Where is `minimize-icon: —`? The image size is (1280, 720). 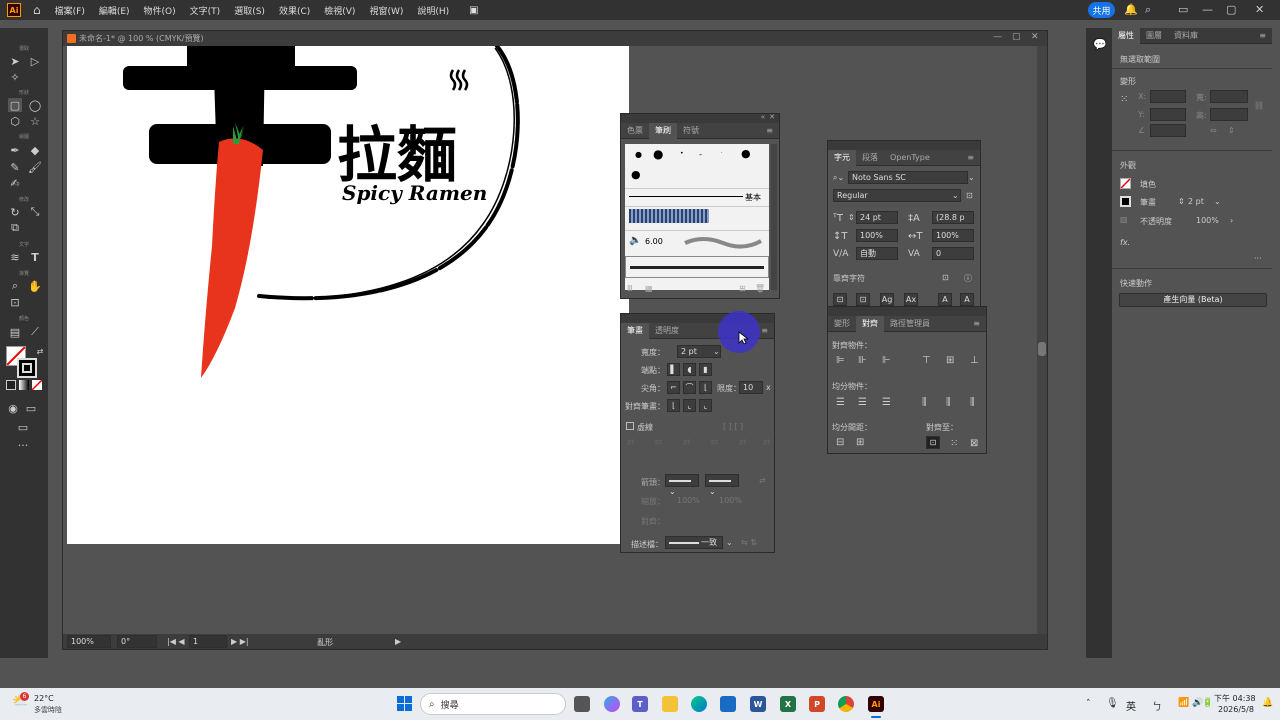
minimize-icon: — is located at coordinates (1207, 9).